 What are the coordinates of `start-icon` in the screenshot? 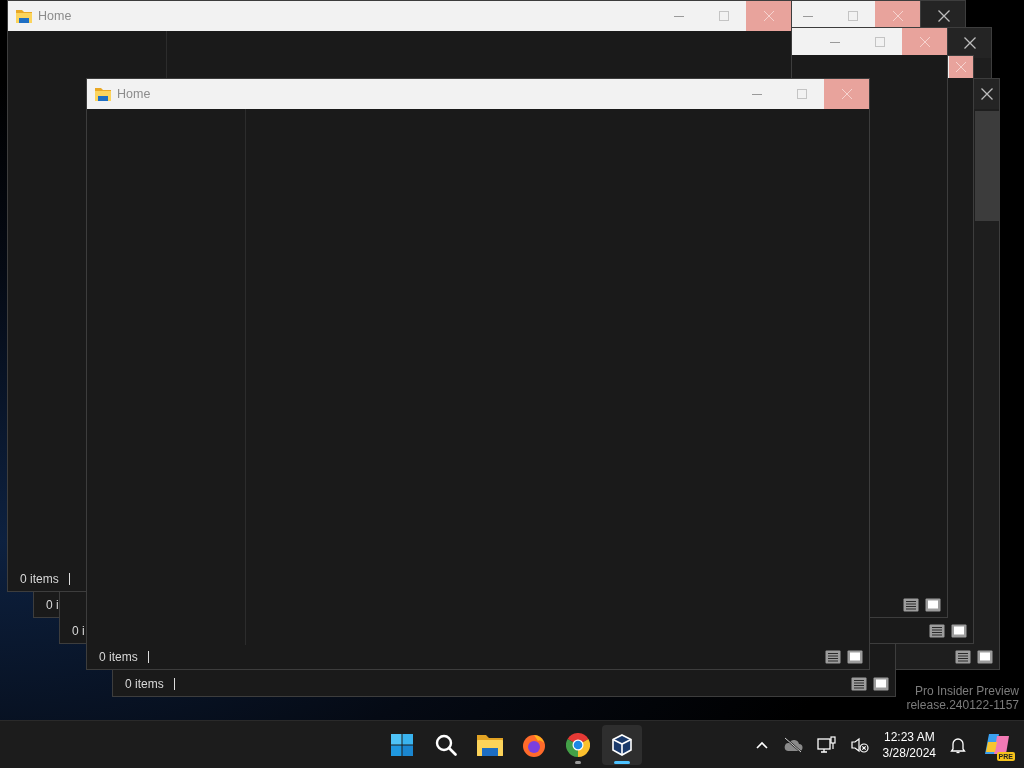 It's located at (402, 744).